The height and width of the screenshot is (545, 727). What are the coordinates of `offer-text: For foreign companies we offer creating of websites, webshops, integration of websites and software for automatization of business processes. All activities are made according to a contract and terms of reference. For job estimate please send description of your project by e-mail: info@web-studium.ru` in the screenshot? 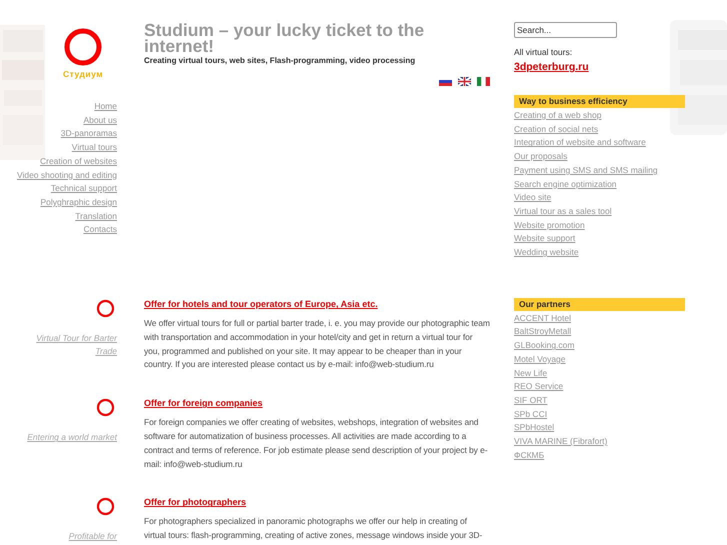 It's located at (316, 443).